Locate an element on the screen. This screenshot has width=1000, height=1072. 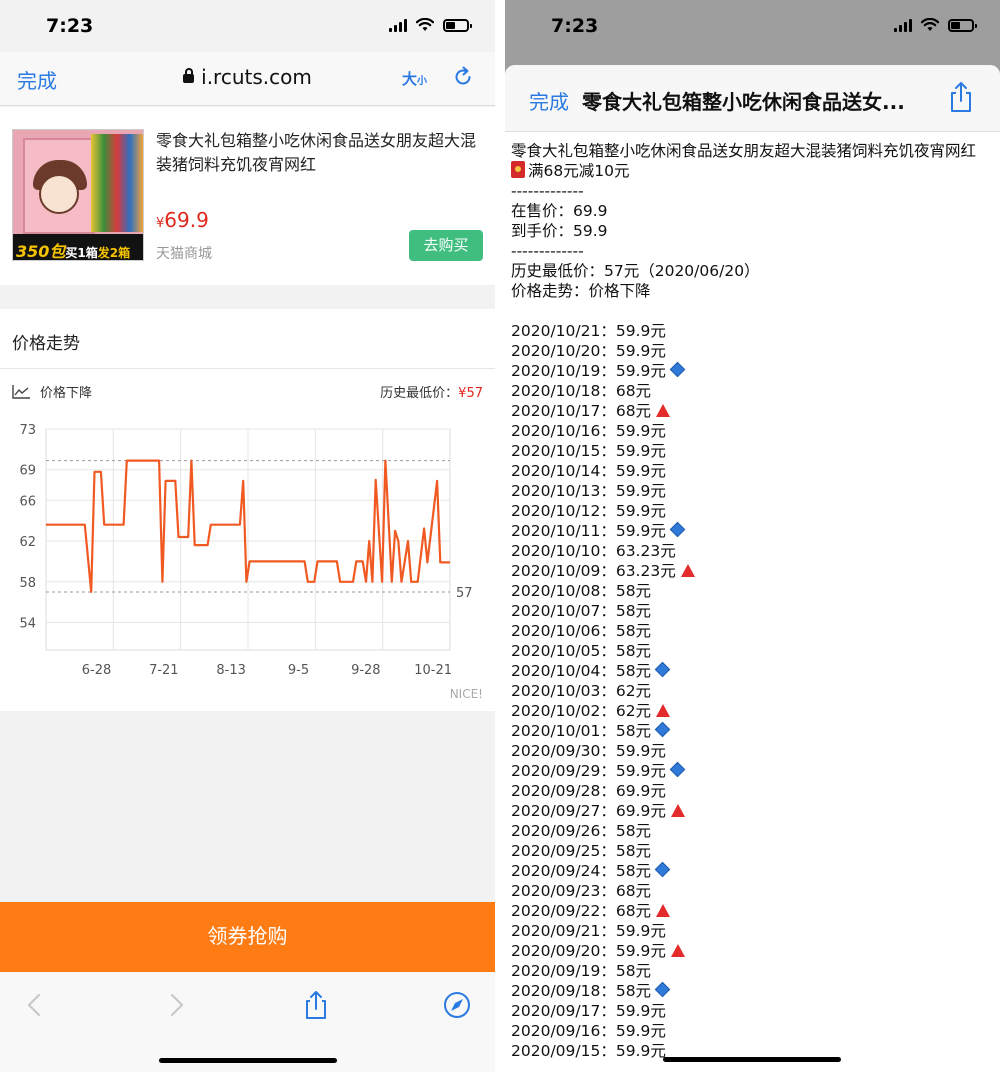
y-tick-label: 73 is located at coordinates (27, 430).